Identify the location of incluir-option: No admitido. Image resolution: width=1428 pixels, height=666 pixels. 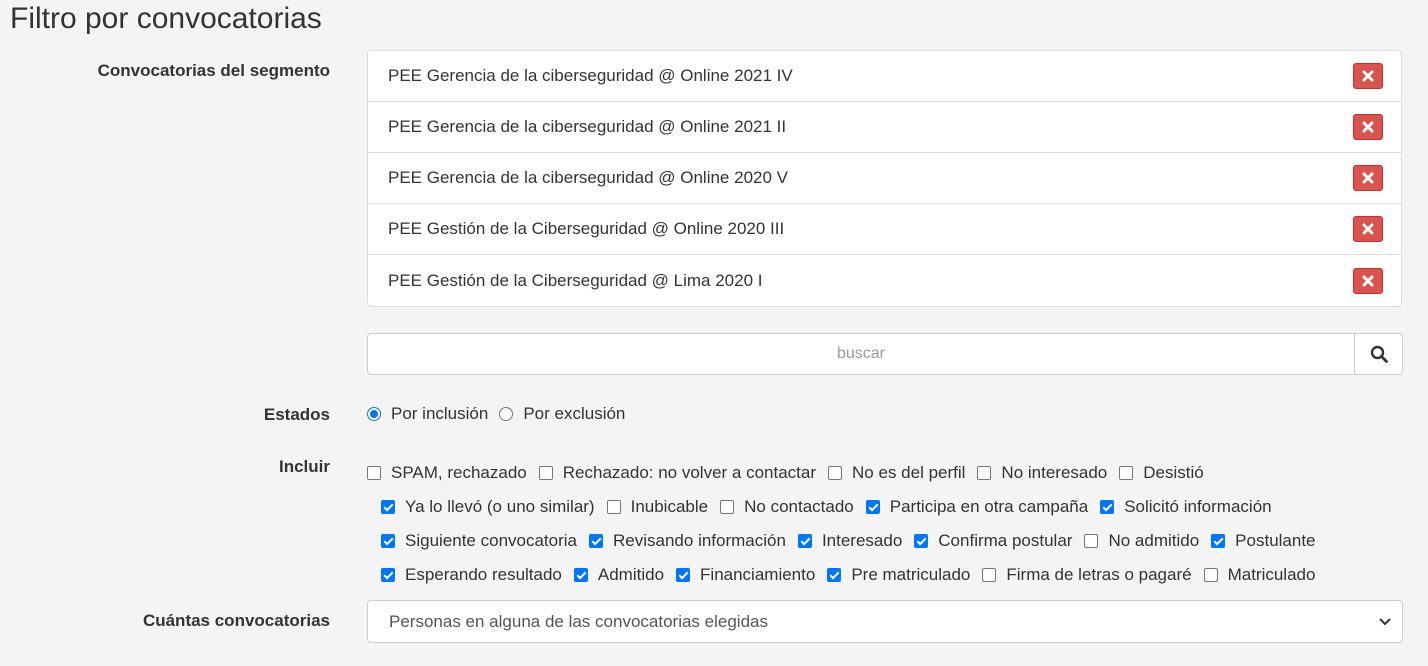
(1141, 541).